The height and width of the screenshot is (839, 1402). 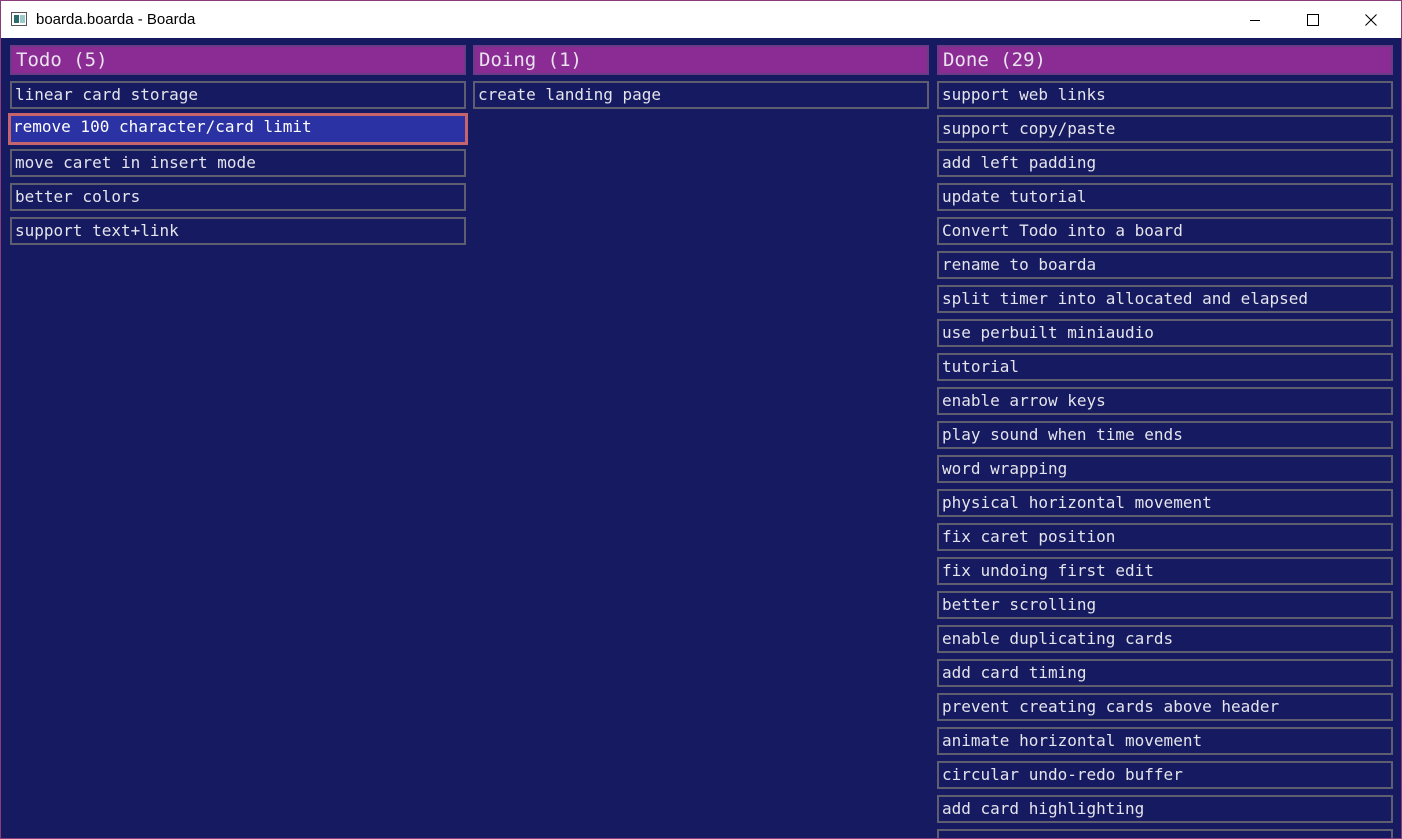 I want to click on card: physical horizontal movement, so click(x=1165, y=503).